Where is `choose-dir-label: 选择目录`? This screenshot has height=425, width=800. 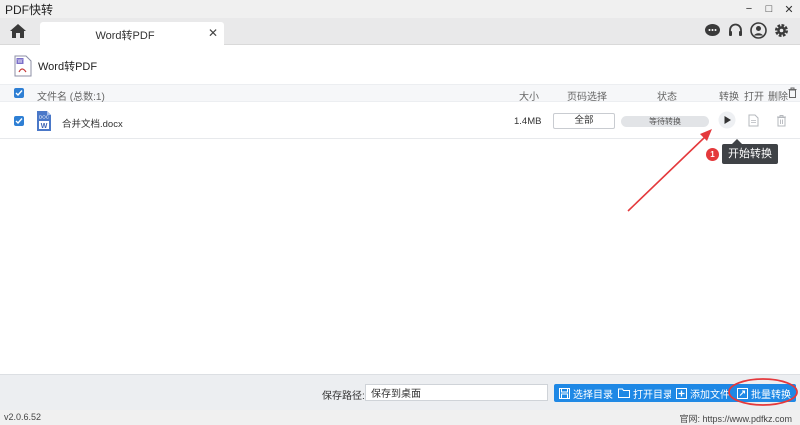 choose-dir-label: 选择目录 is located at coordinates (593, 395).